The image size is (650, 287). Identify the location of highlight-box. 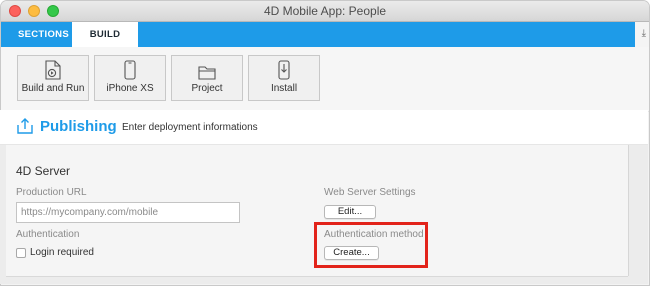
(371, 245).